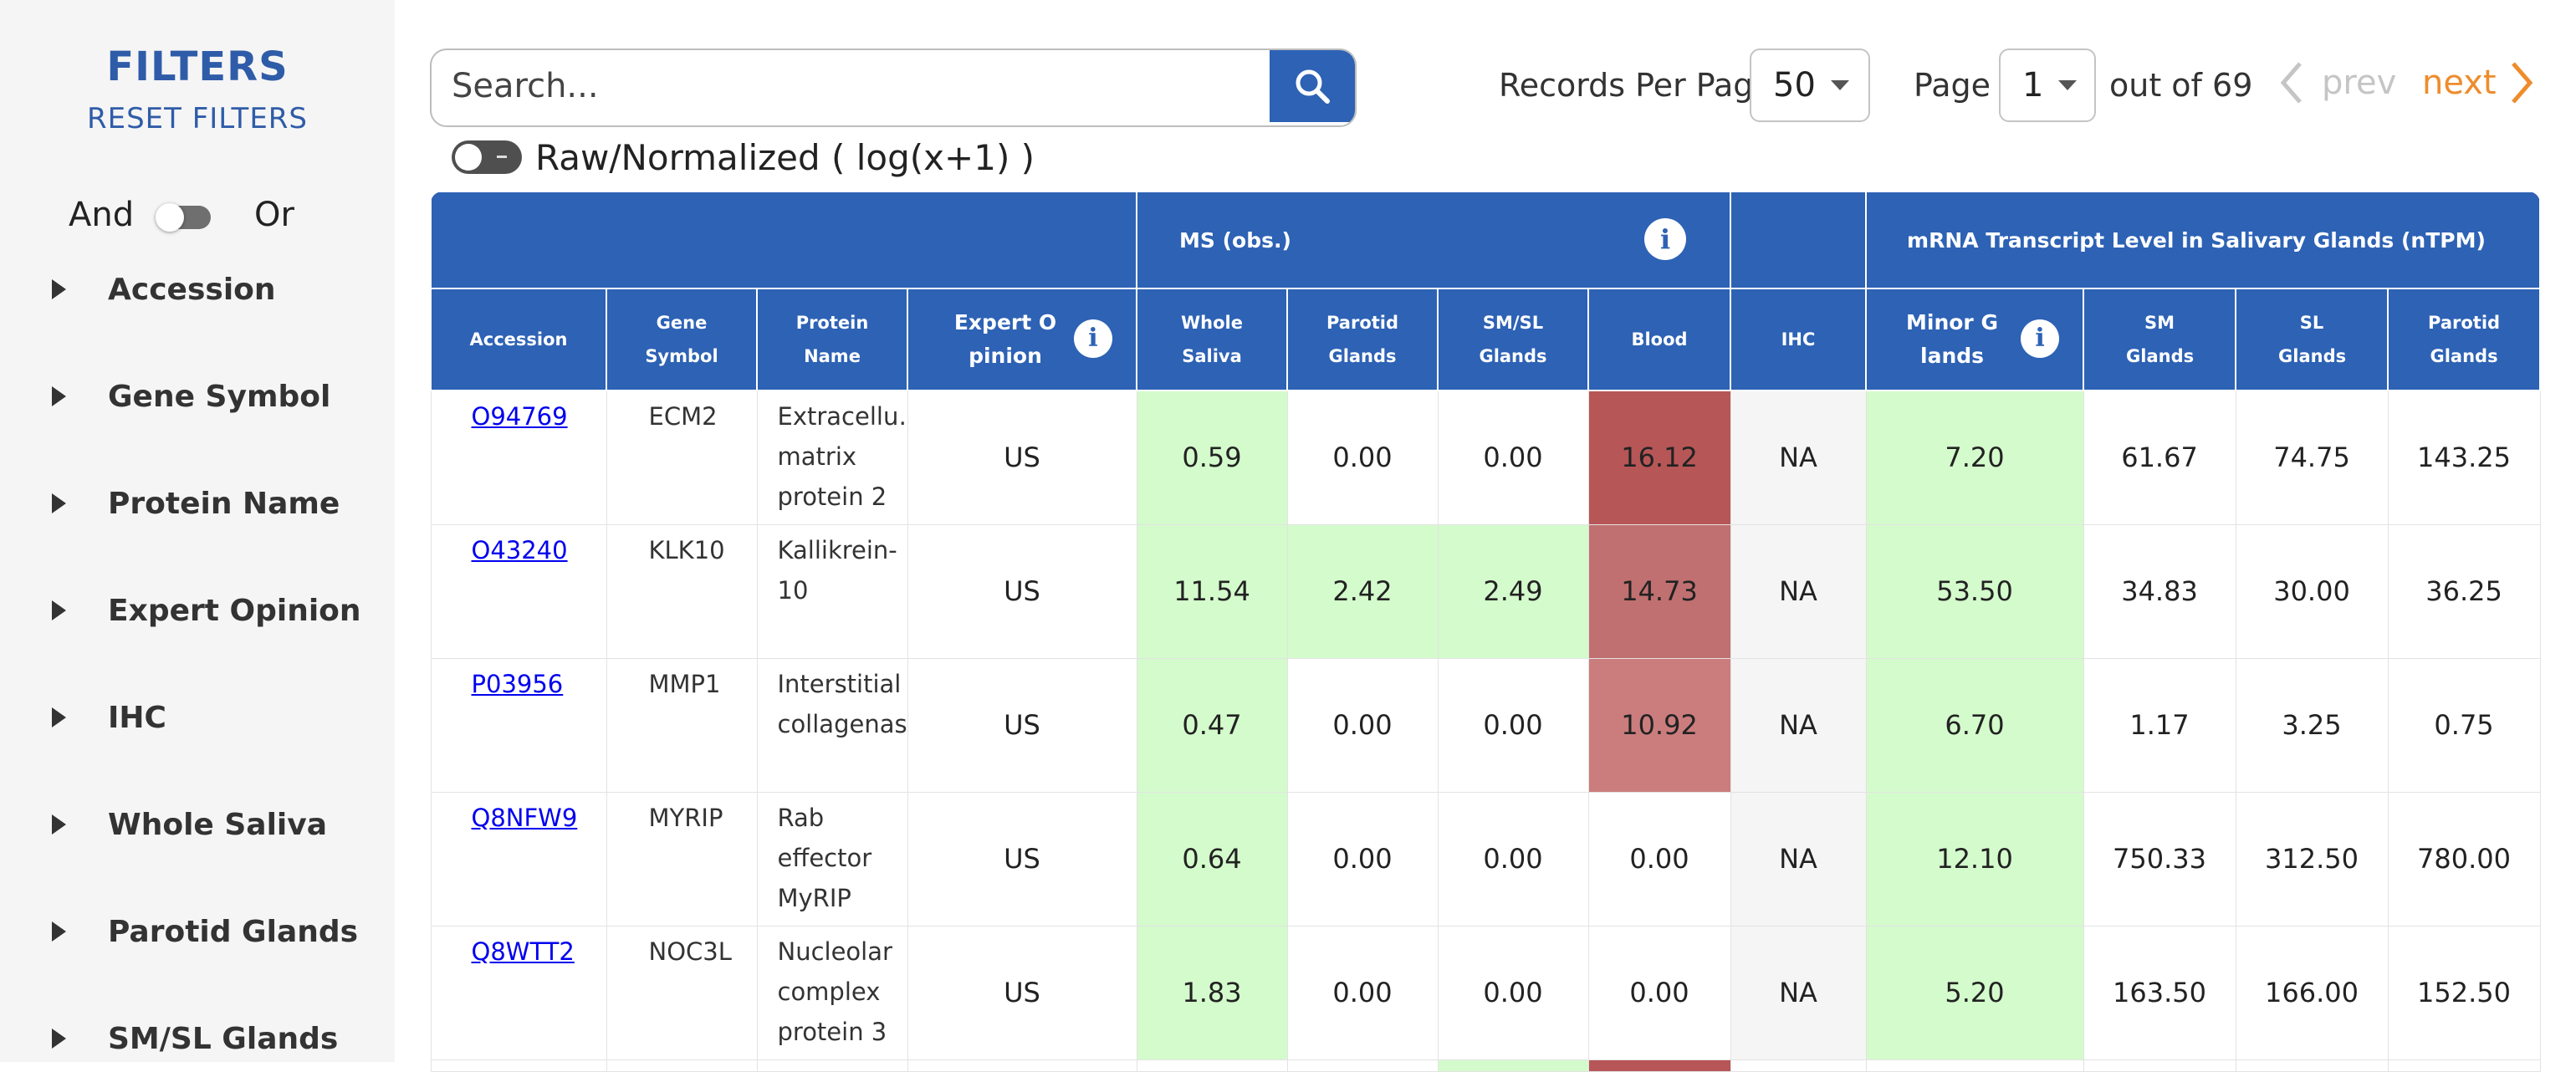  I want to click on accession-link: P03956, so click(518, 684).